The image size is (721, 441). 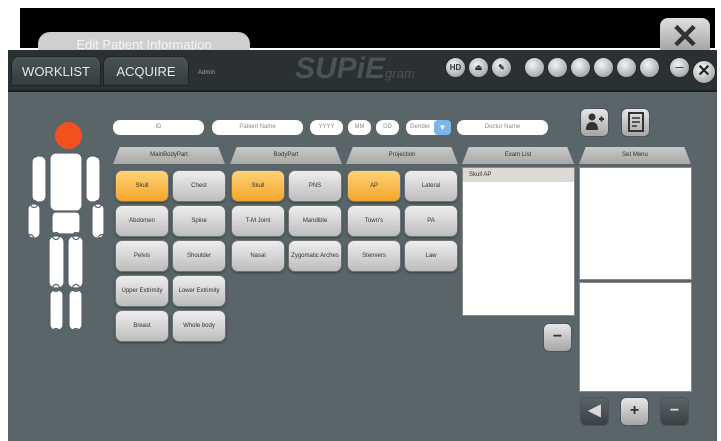 I want to click on worklist-icon, so click(x=635, y=122).